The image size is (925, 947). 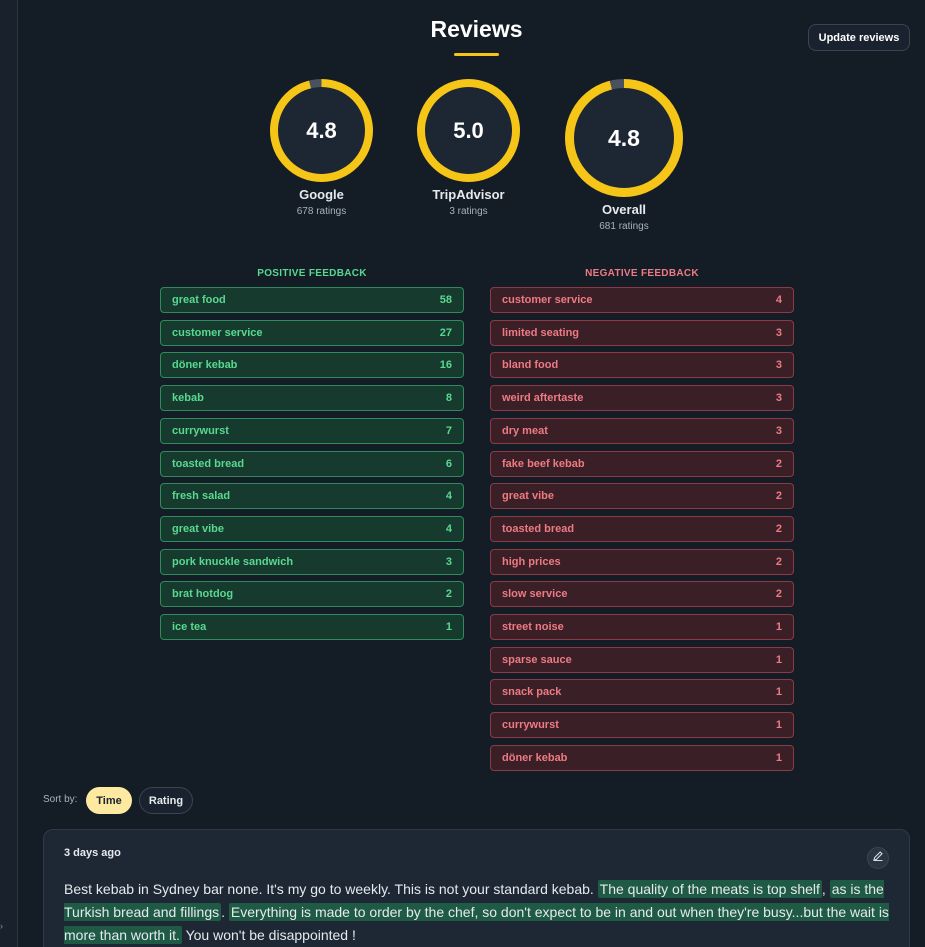 I want to click on feedback-item: toasted bread 2, so click(x=642, y=528).